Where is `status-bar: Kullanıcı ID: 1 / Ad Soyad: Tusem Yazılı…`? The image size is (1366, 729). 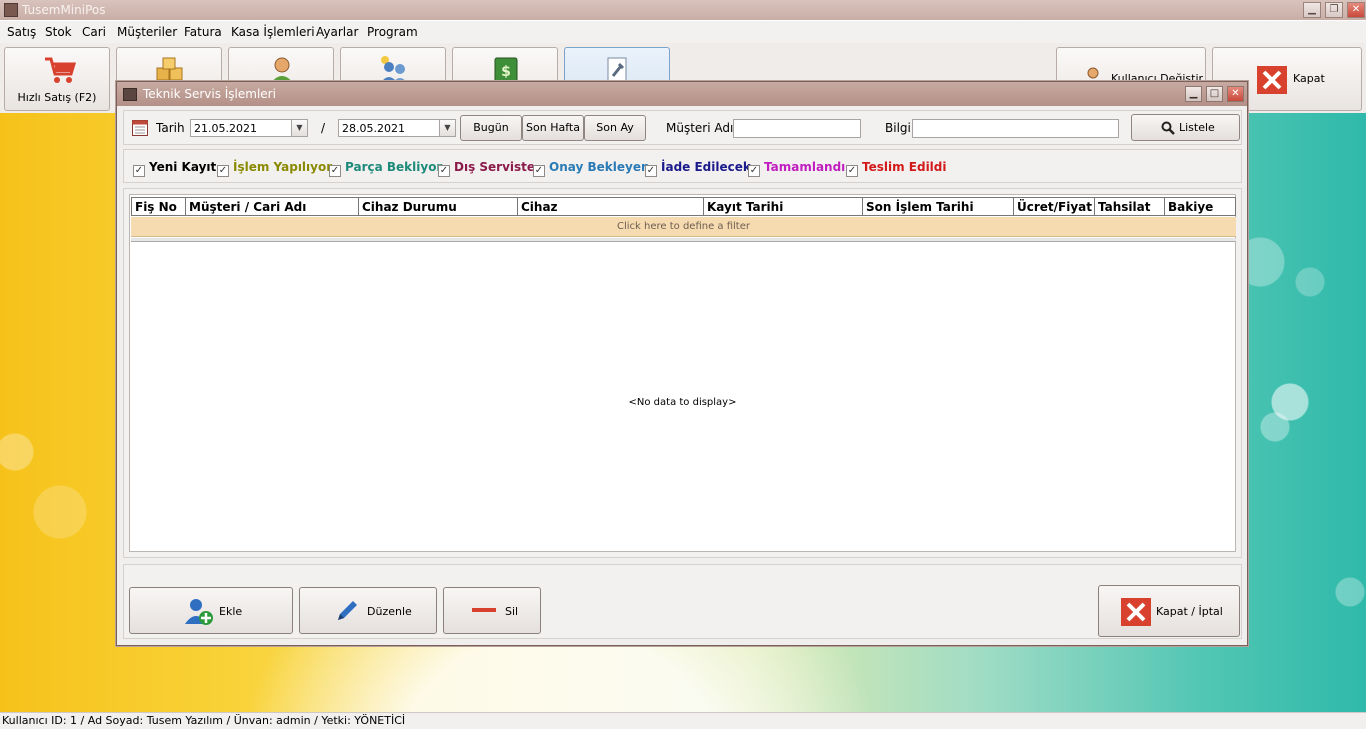 status-bar: Kullanıcı ID: 1 / Ad Soyad: Tusem Yazılı… is located at coordinates (683, 720).